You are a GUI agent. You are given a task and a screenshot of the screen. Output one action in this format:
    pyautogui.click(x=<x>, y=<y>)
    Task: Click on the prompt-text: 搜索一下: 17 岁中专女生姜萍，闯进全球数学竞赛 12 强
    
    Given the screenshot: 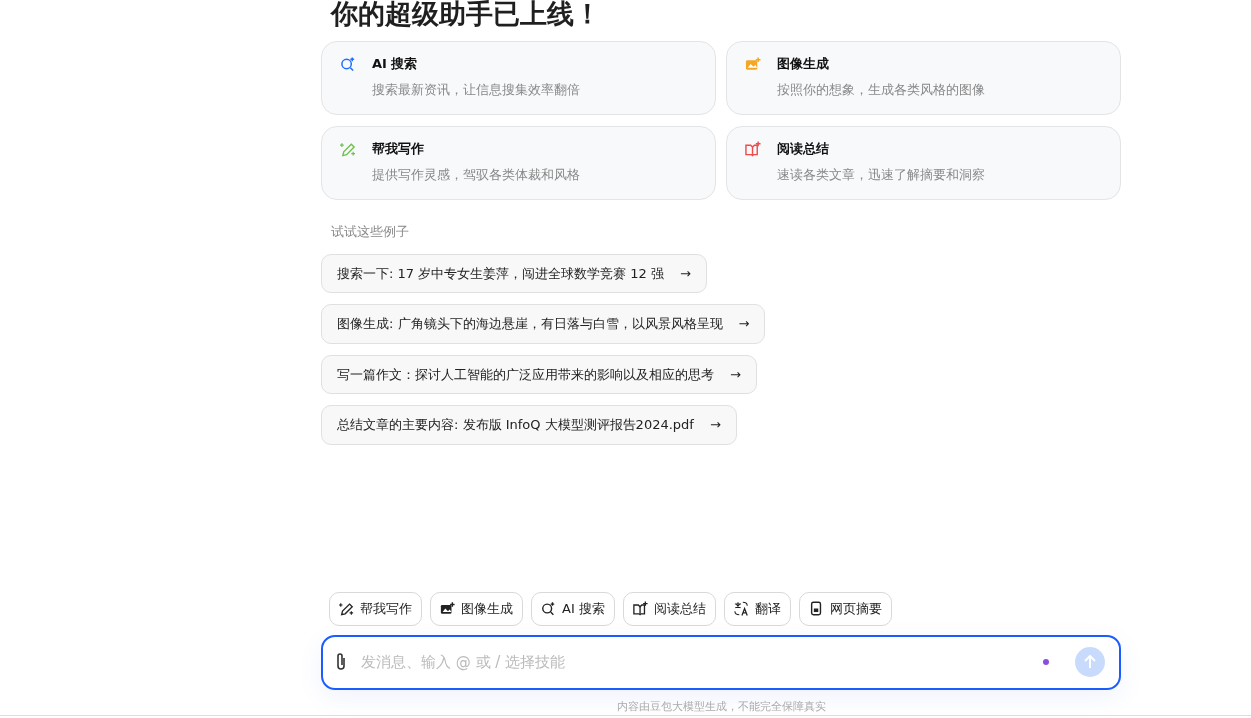 What is the action you would take?
    pyautogui.click(x=500, y=273)
    